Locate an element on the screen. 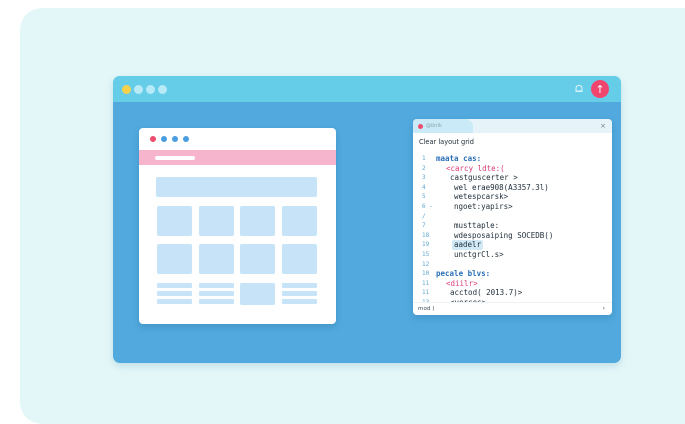  upload-button: ↑ is located at coordinates (600, 89).